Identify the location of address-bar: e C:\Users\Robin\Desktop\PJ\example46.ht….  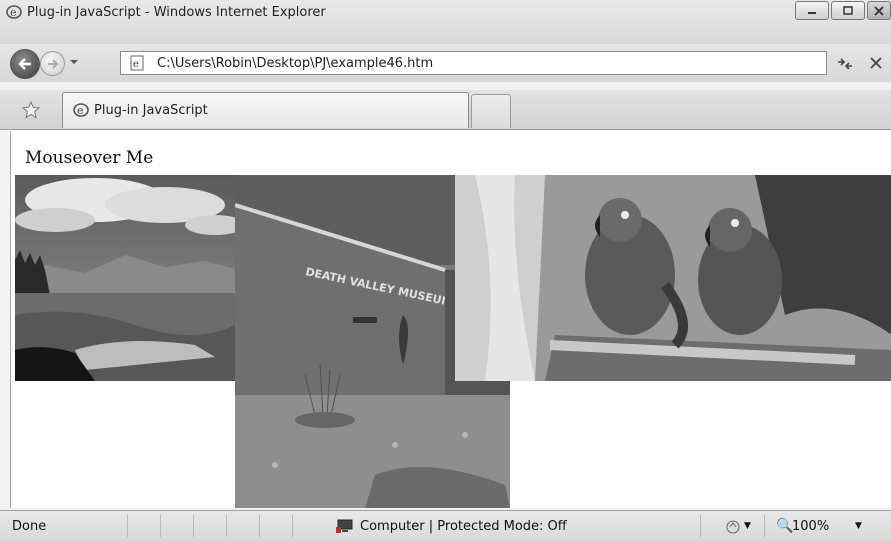
(473, 63).